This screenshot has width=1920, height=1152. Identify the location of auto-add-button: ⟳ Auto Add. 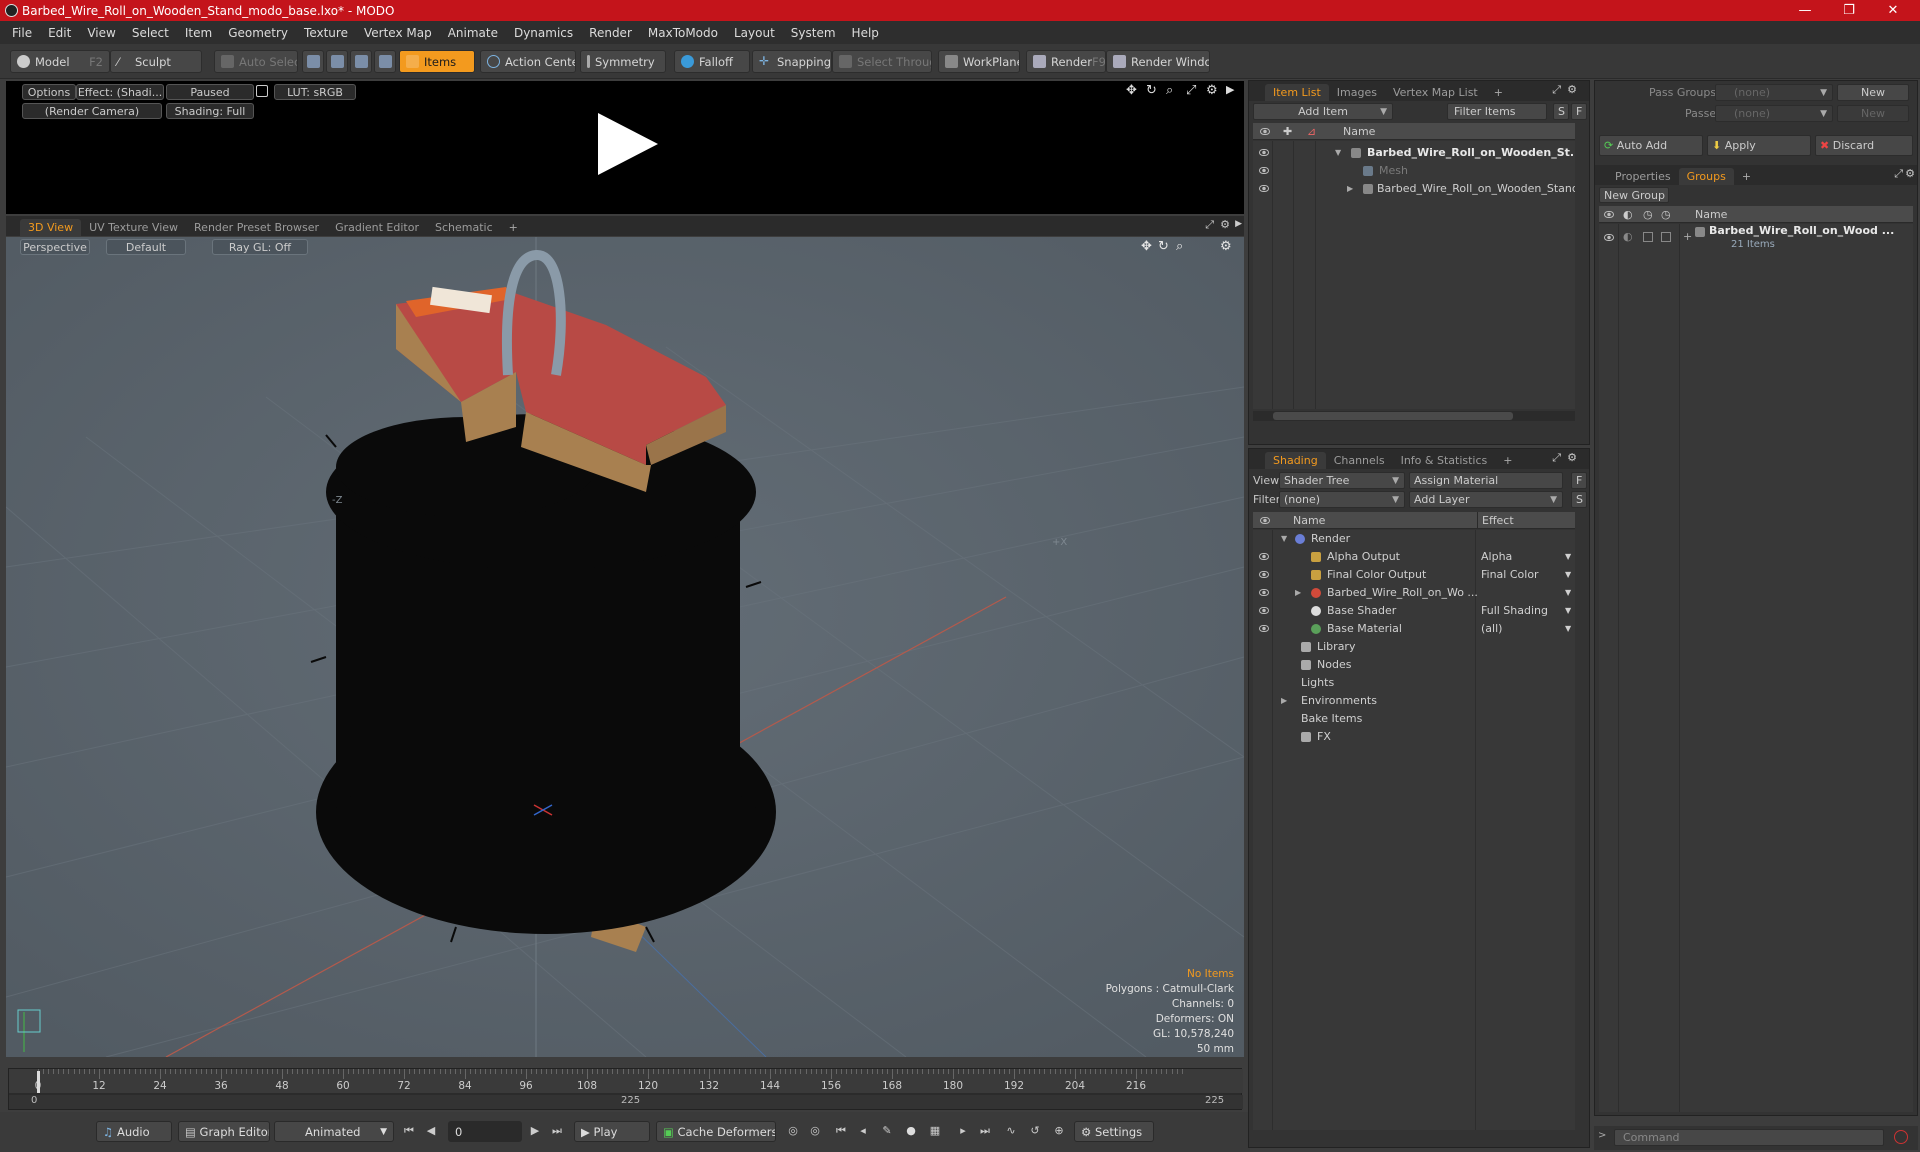
(1651, 145).